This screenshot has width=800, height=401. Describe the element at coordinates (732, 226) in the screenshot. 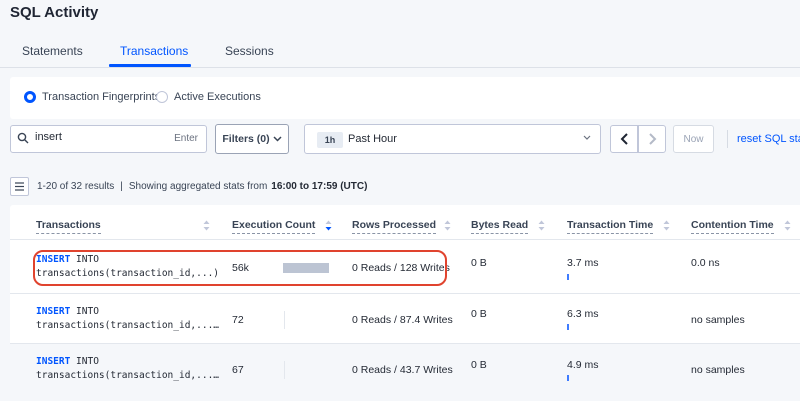

I see `column-header-contention-time: Contention Time` at that location.